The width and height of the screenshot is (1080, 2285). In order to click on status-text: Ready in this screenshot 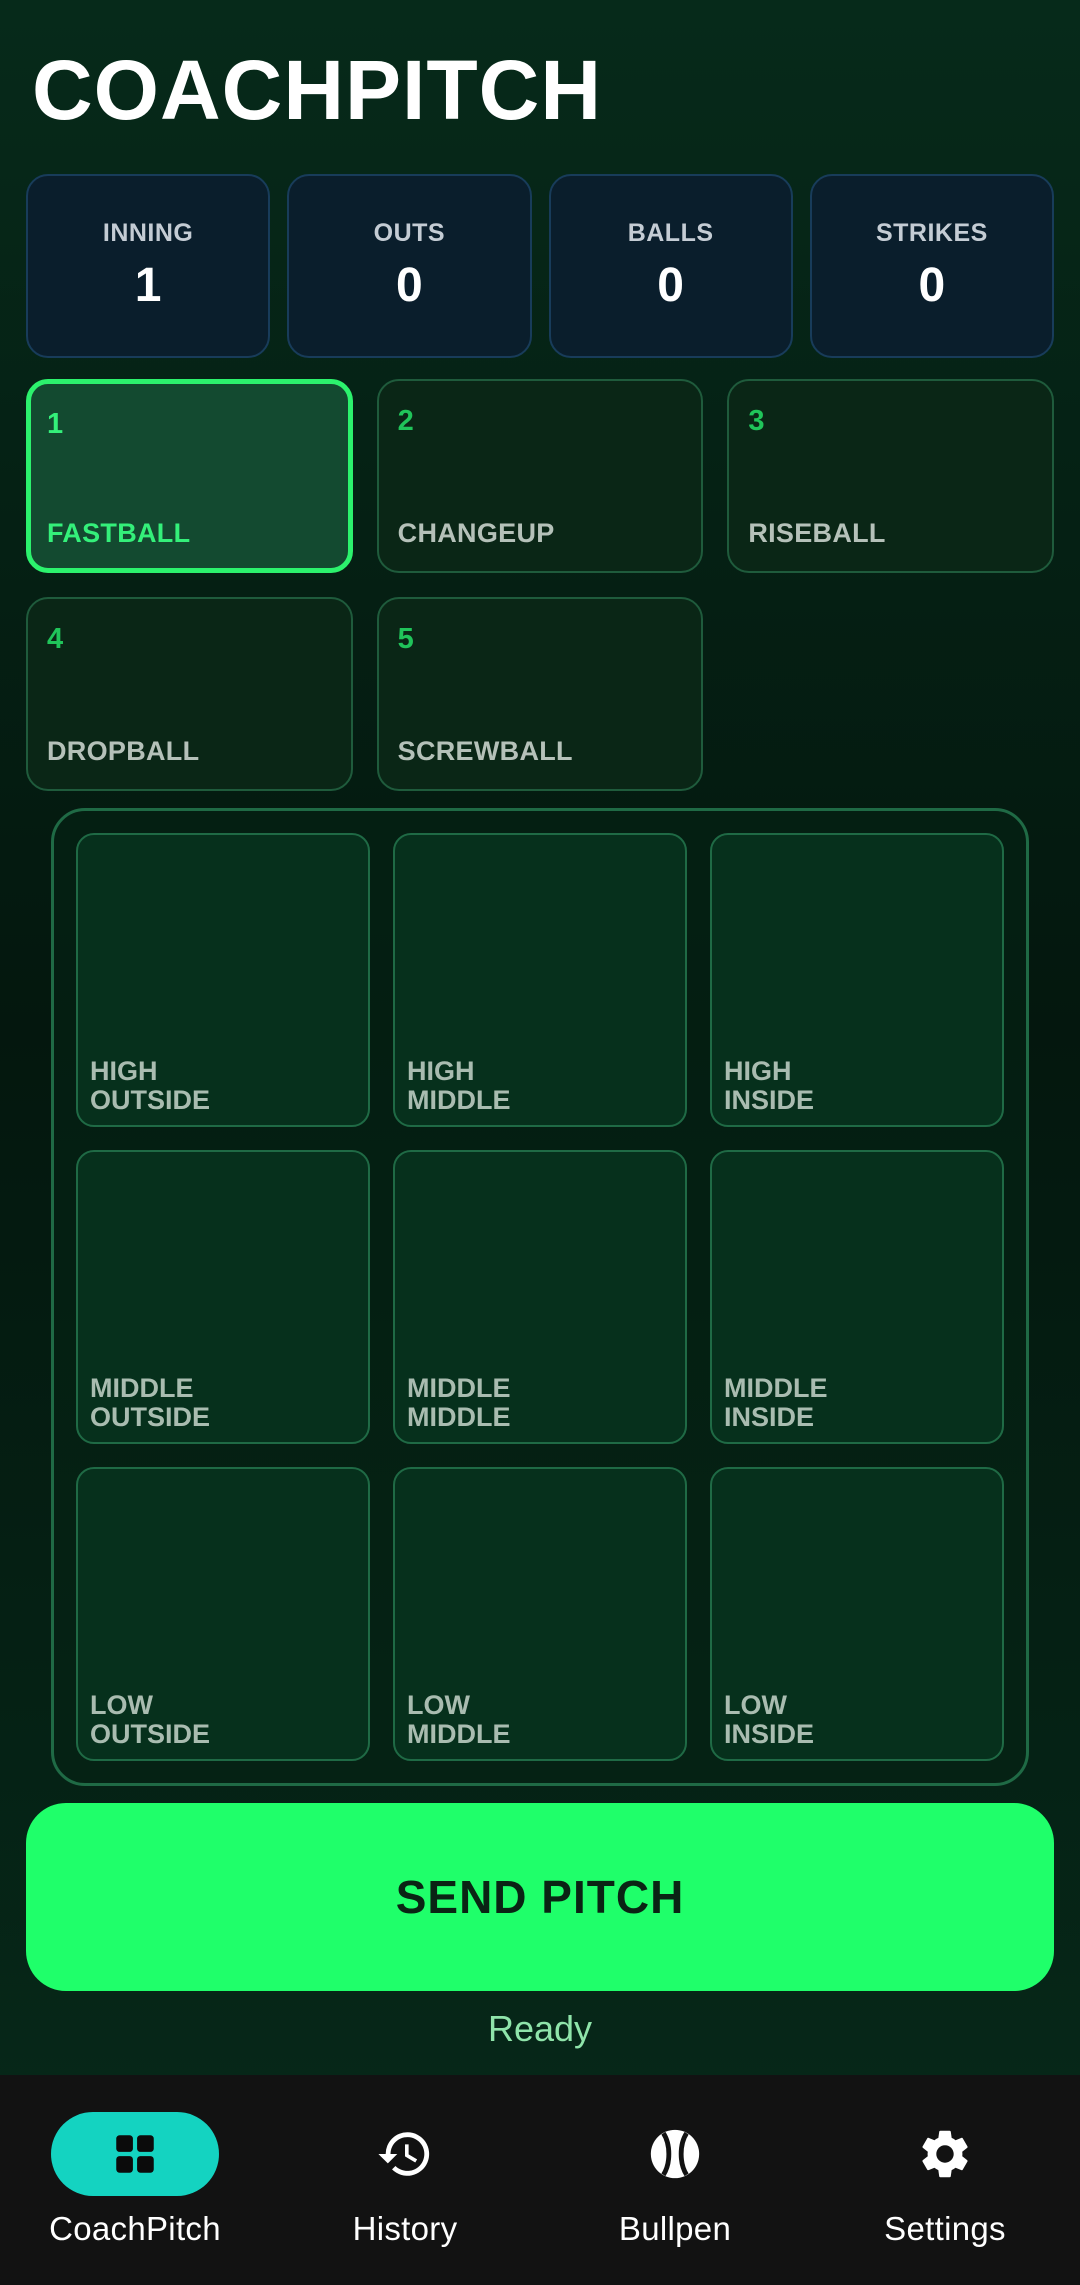, I will do `click(540, 2028)`.